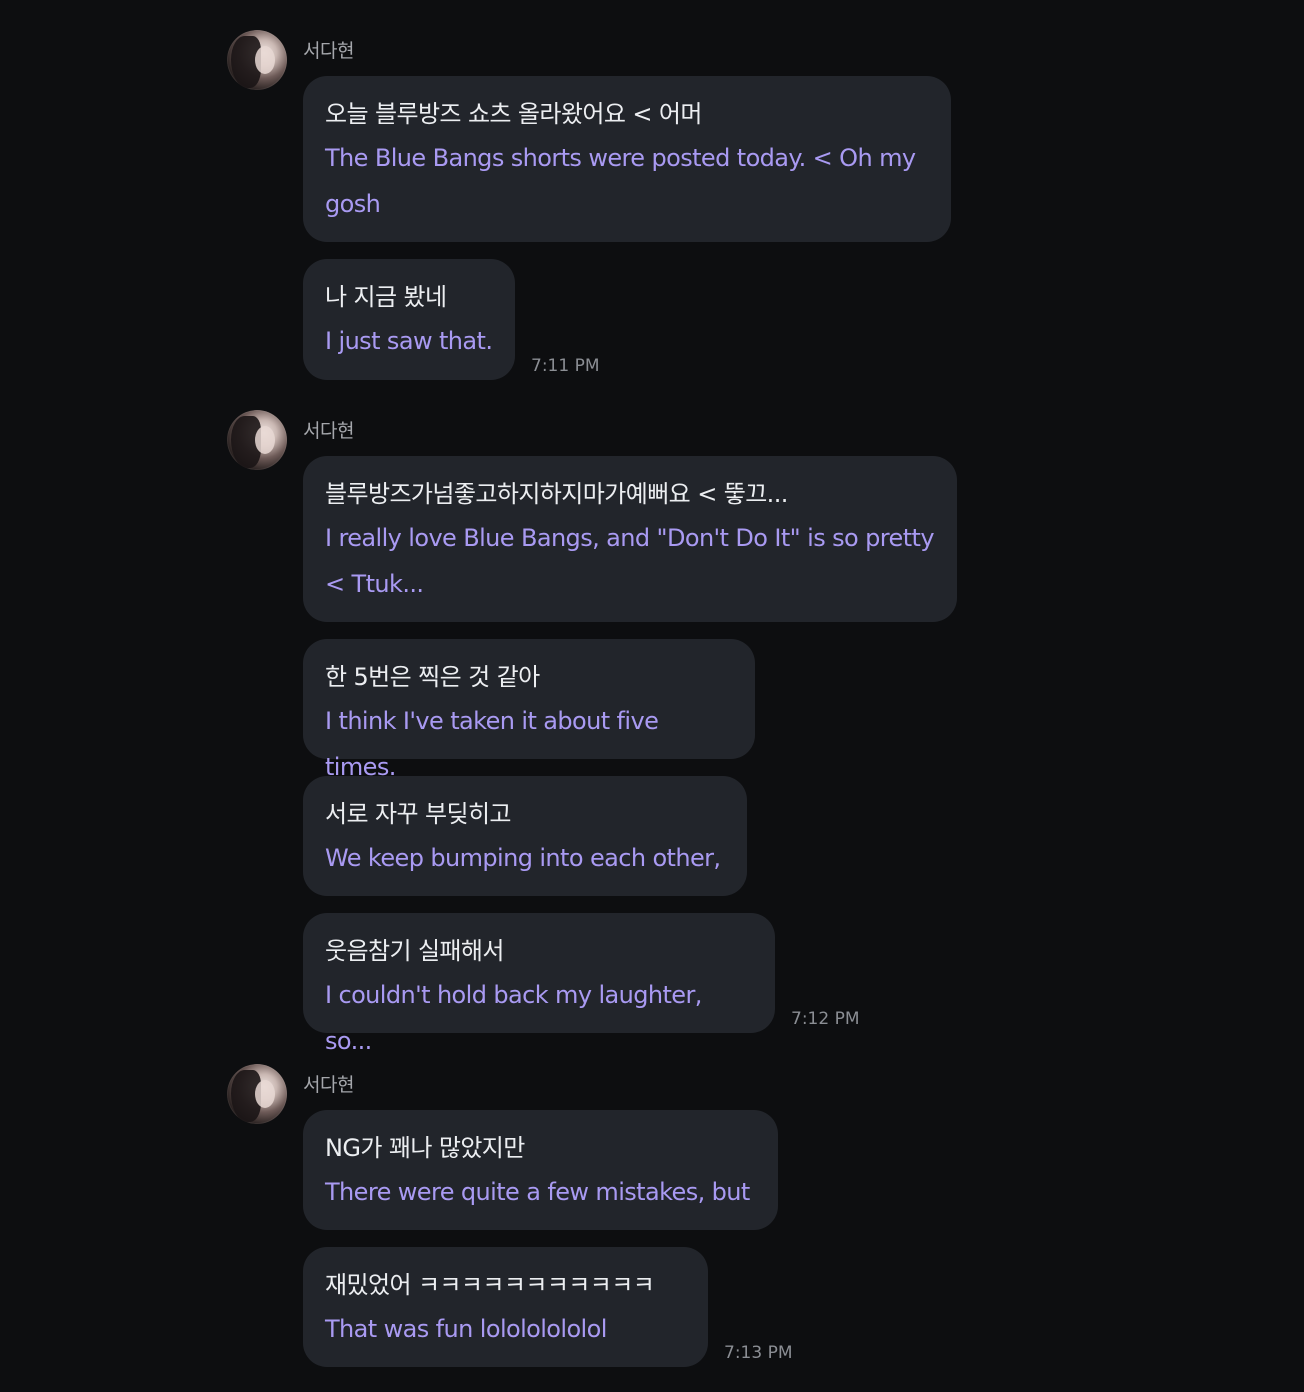 Image resolution: width=1304 pixels, height=1392 pixels. I want to click on message-original-text: 서로 자꾸 부딪히고, so click(418, 814).